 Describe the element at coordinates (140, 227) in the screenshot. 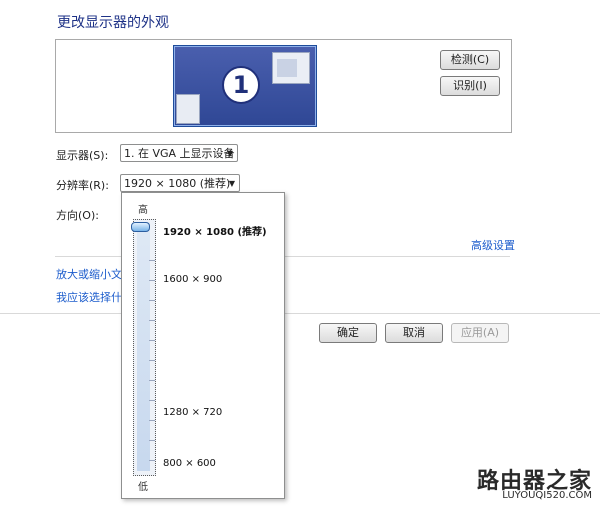

I see `resolution-slider-thumb` at that location.